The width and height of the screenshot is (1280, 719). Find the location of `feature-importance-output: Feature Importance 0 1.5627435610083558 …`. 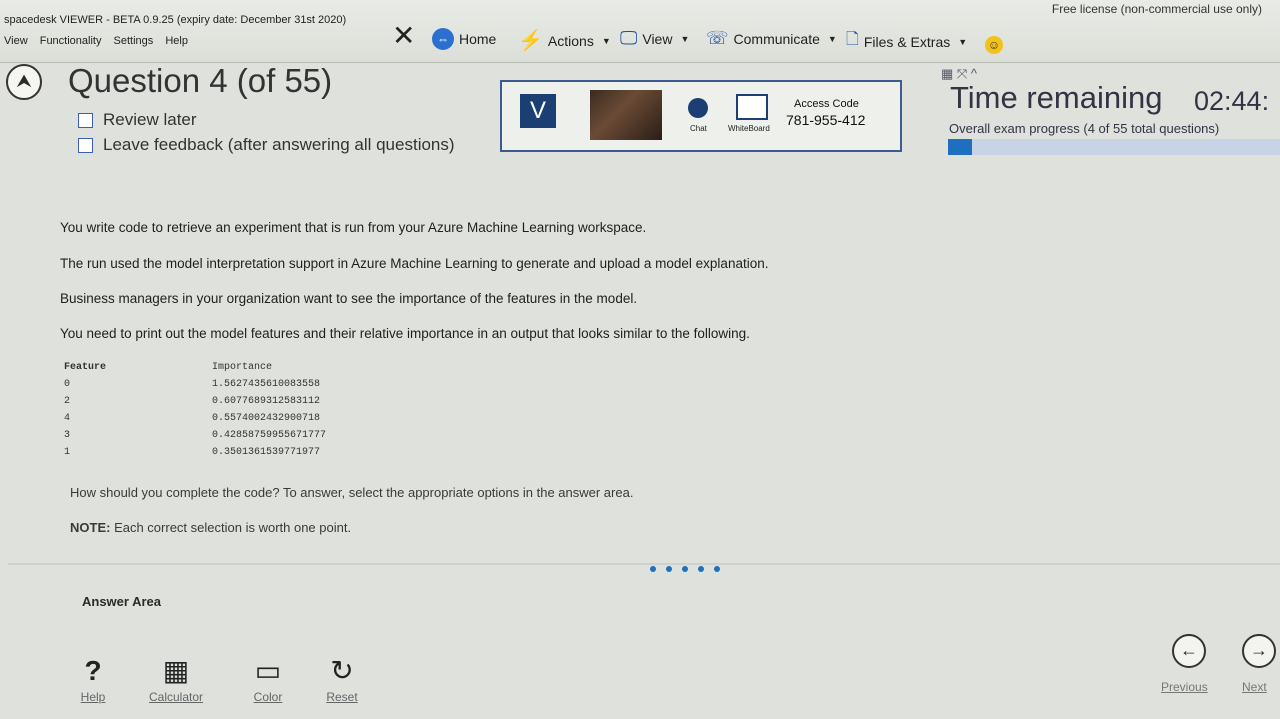

feature-importance-output: Feature Importance 0 1.5627435610083558 … is located at coordinates (234, 413).